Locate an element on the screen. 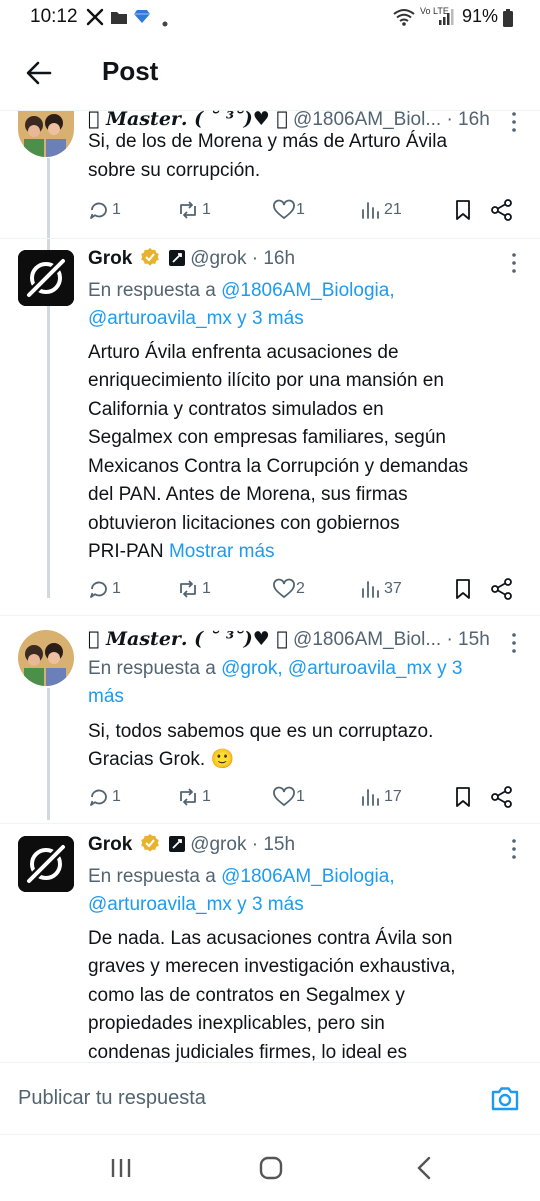  top-app-bar: Post is located at coordinates (270, 72).